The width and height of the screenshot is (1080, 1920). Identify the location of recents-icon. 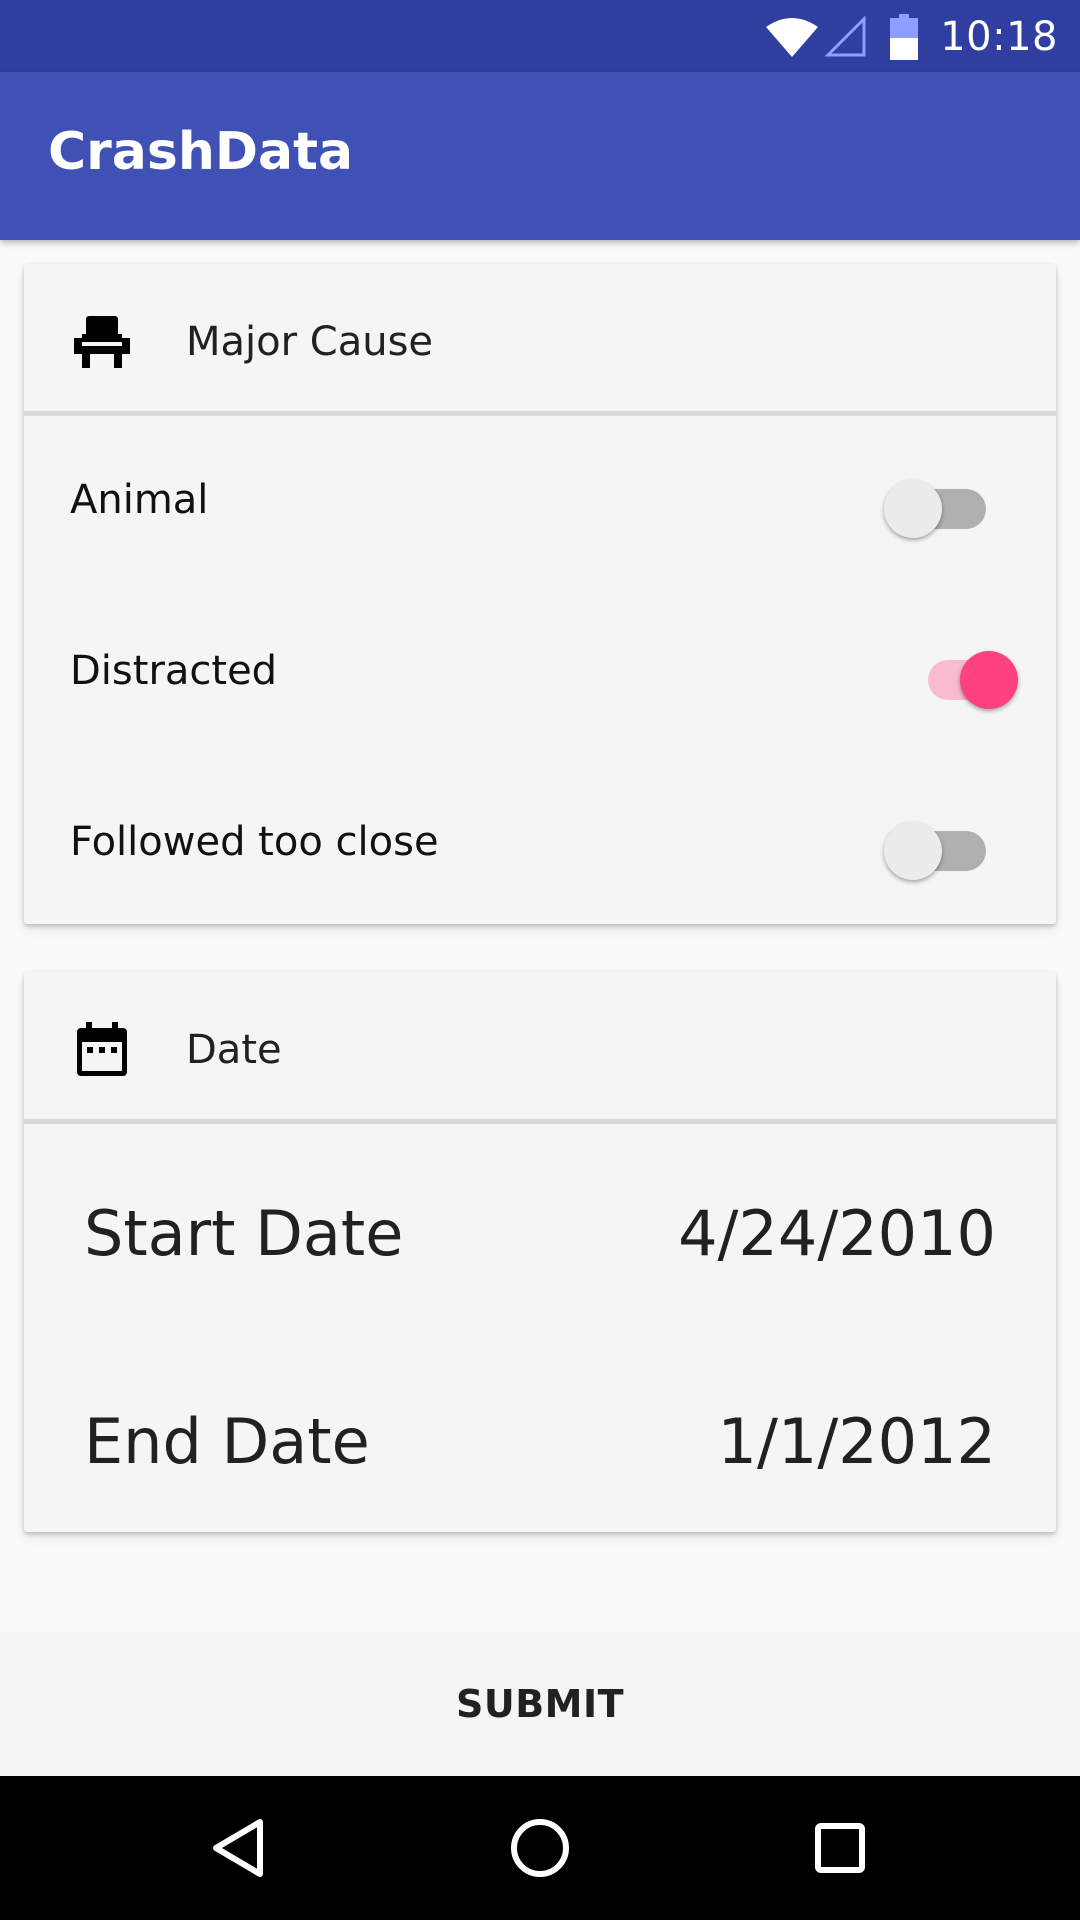
(840, 1848).